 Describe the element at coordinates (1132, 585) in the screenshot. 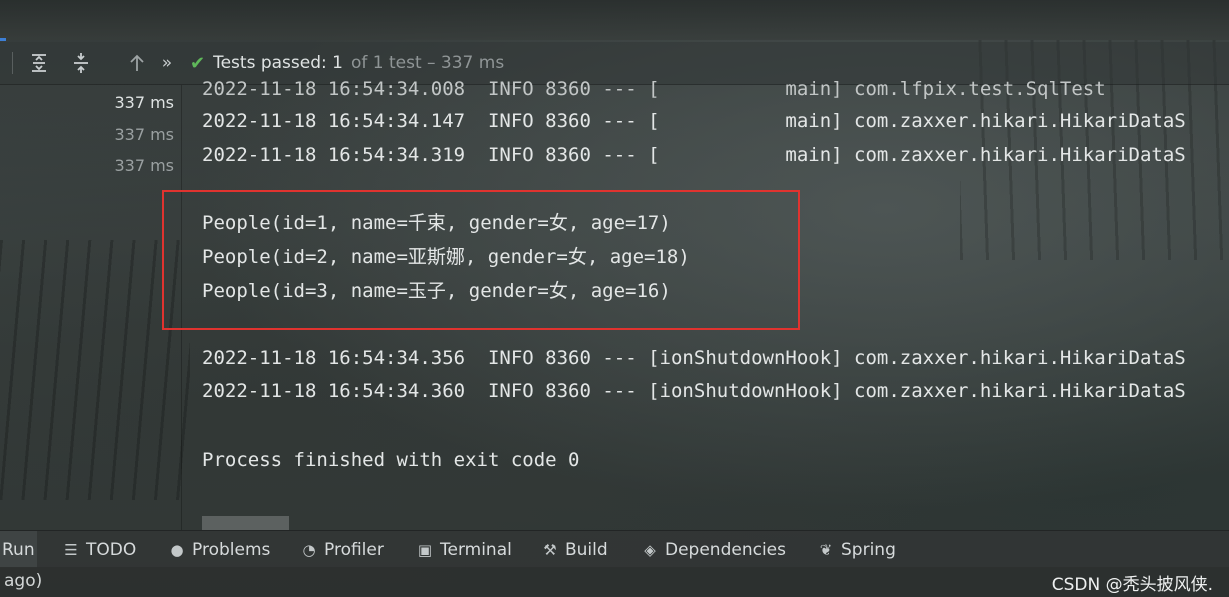

I see `watermark: CSDN @秃头披风侠.` at that location.